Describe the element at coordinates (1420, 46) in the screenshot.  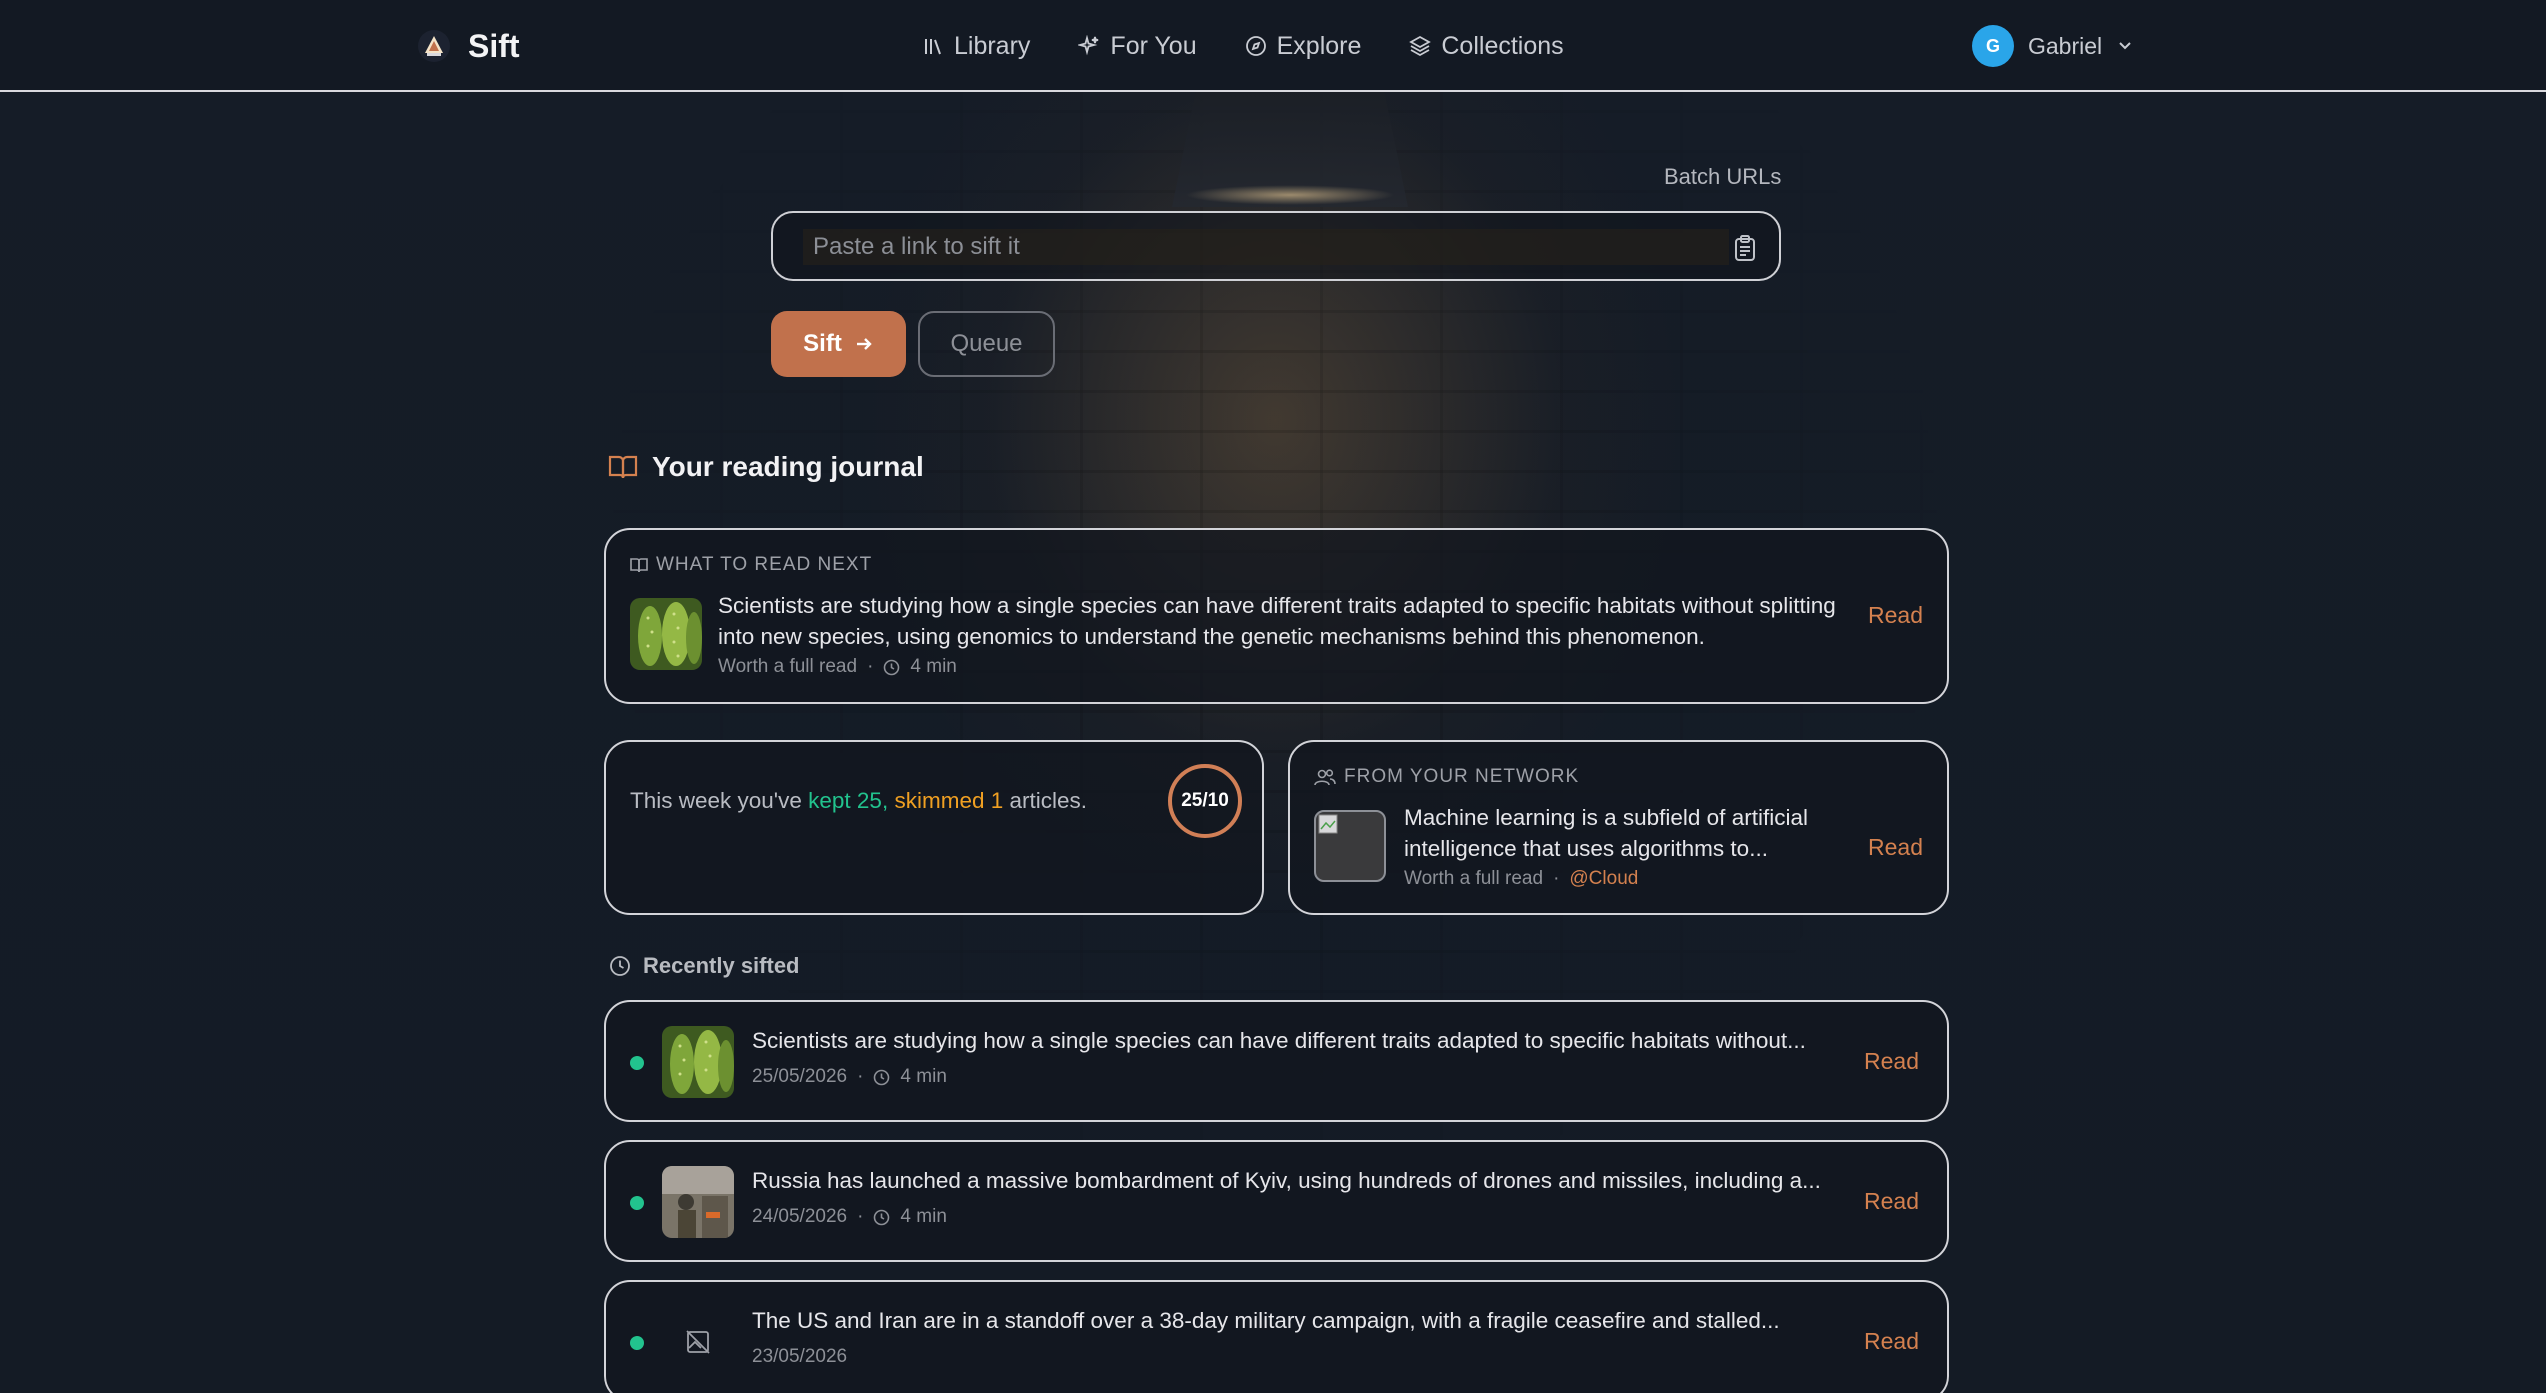
I see `layers-icon` at that location.